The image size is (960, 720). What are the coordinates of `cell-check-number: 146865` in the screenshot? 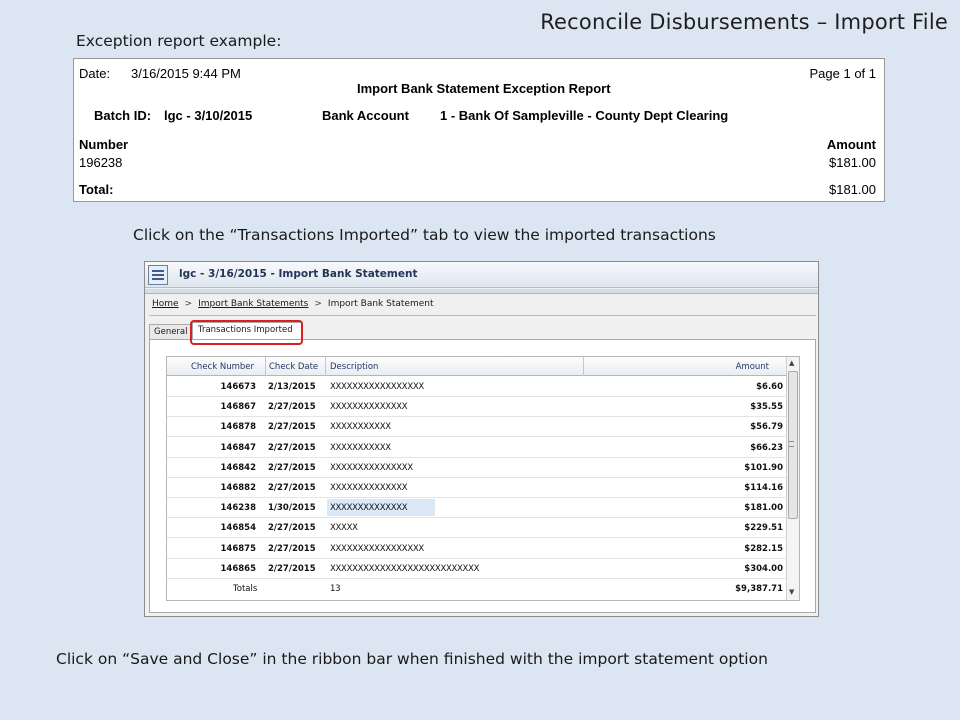 It's located at (238, 568).